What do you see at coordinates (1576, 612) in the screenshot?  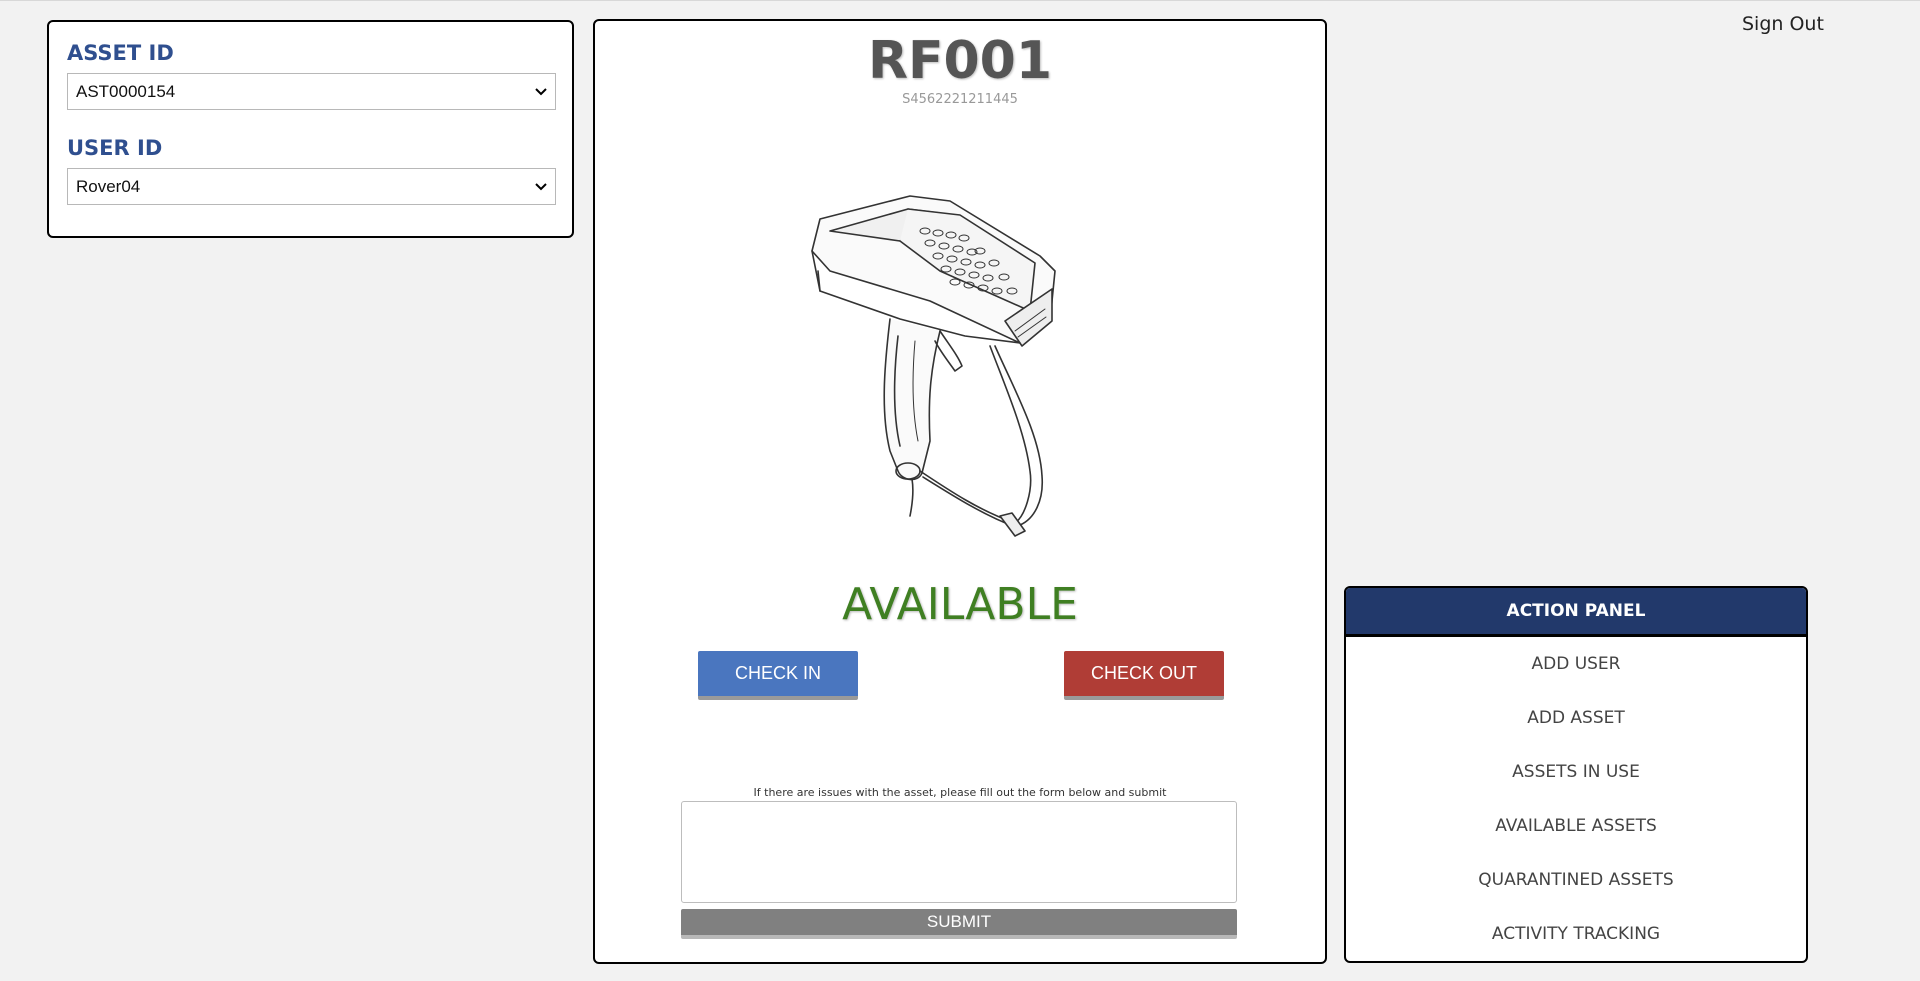 I see `action-panel-title: ACTION PANEL` at bounding box center [1576, 612].